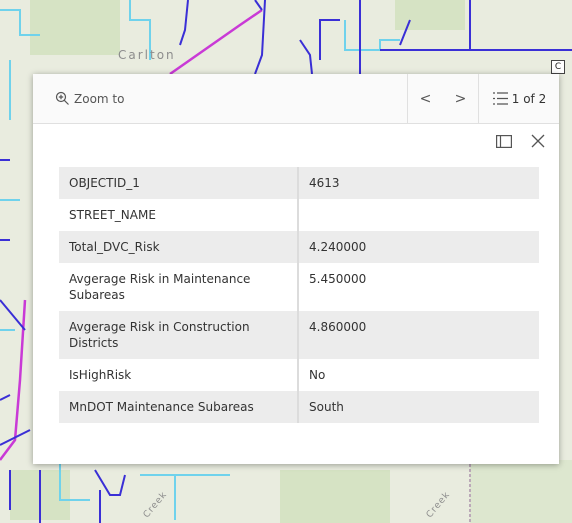  I want to click on feature-count-button: 1 of 2, so click(518, 98).